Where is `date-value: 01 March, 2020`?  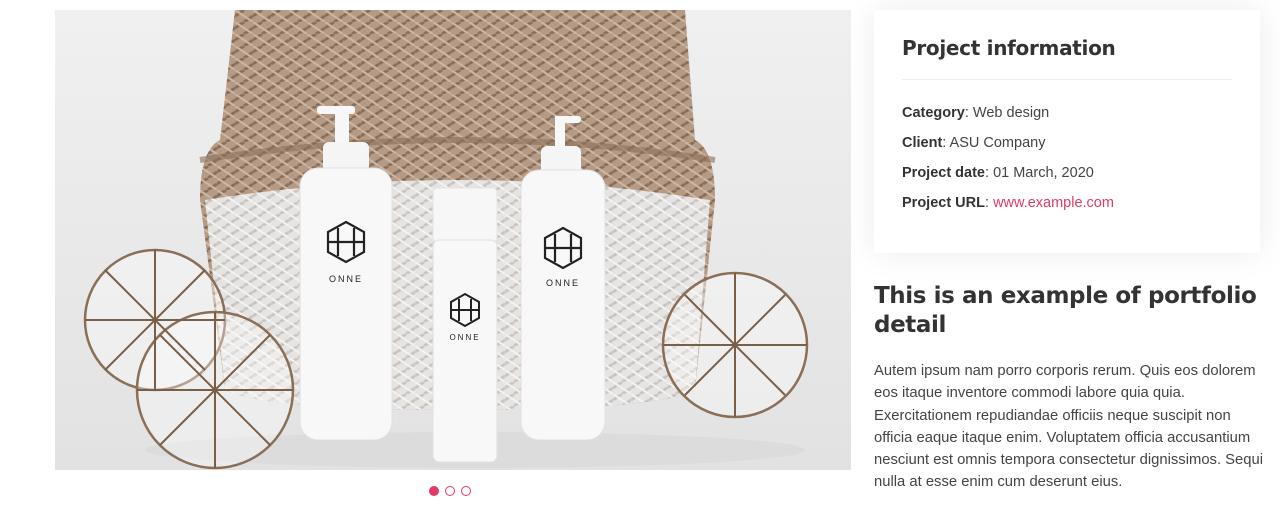
date-value: 01 March, 2020 is located at coordinates (1043, 173).